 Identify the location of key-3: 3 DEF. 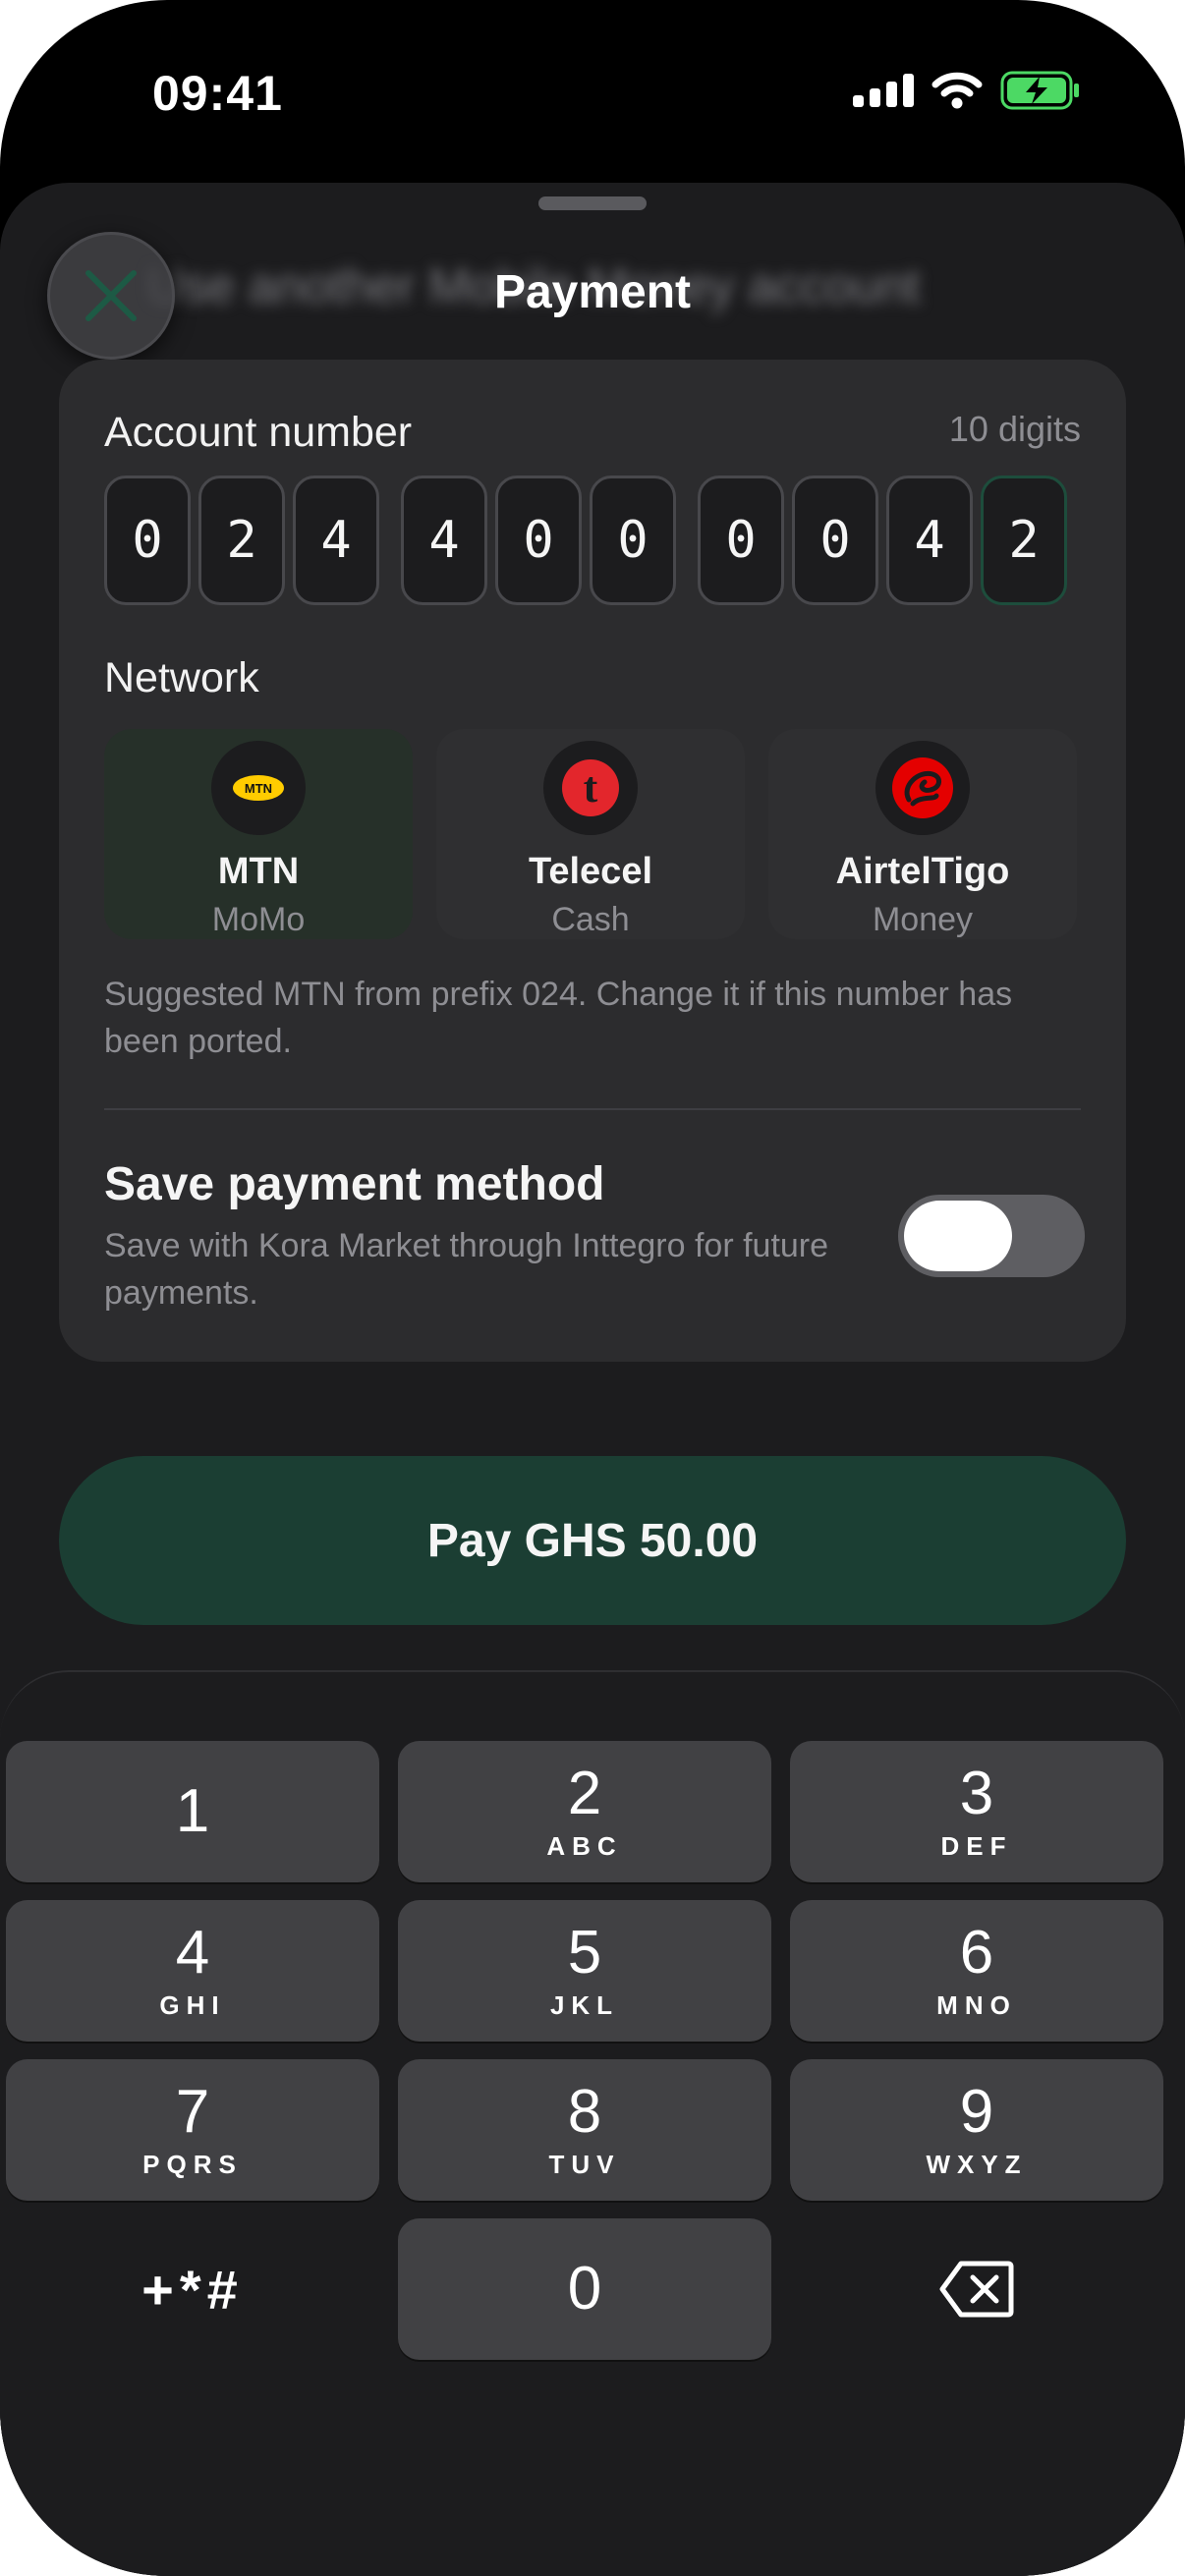
(977, 1811).